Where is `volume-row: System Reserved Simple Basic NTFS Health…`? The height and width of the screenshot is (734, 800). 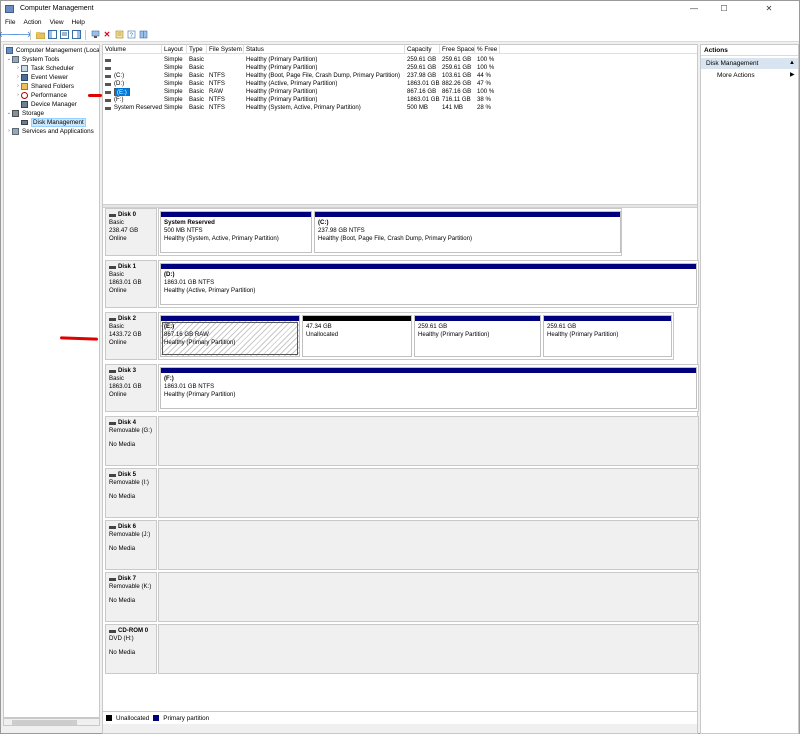
volume-row: System Reserved Simple Basic NTFS Health… is located at coordinates (400, 108).